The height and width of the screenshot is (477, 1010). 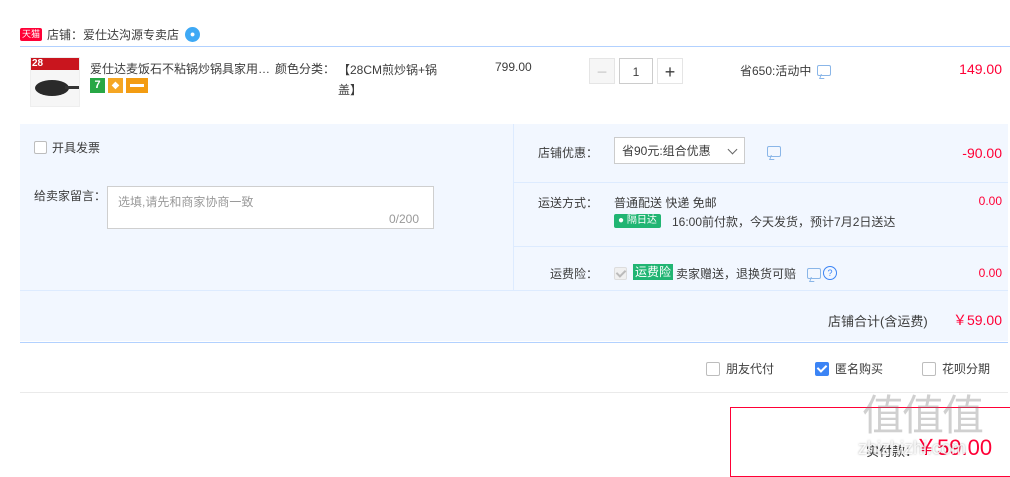 What do you see at coordinates (653, 272) in the screenshot?
I see `insurance-tag: 运费险` at bounding box center [653, 272].